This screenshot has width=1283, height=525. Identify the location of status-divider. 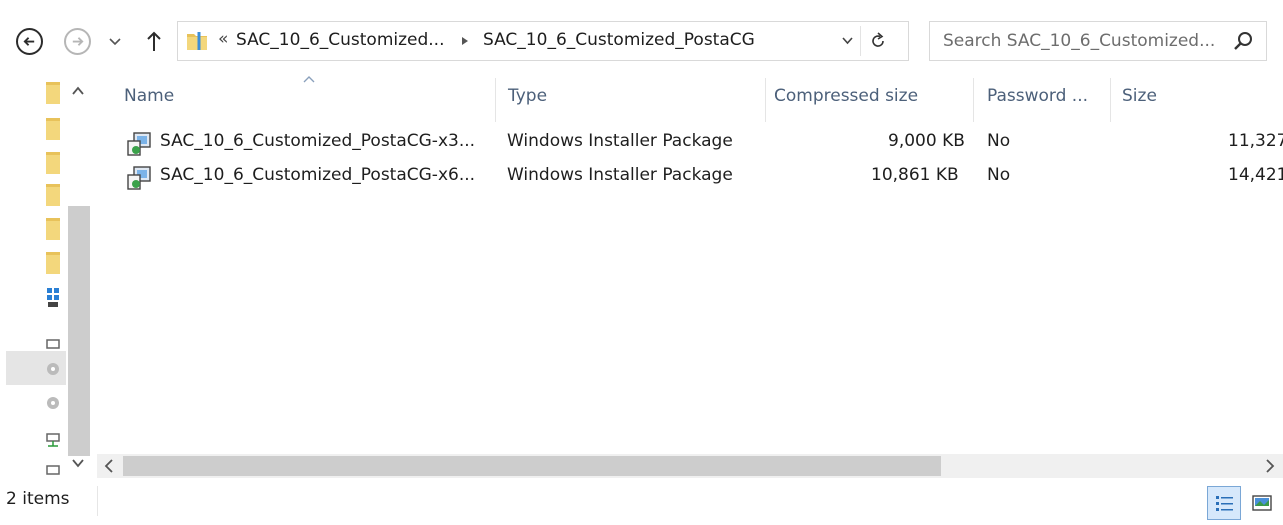
(97, 501).